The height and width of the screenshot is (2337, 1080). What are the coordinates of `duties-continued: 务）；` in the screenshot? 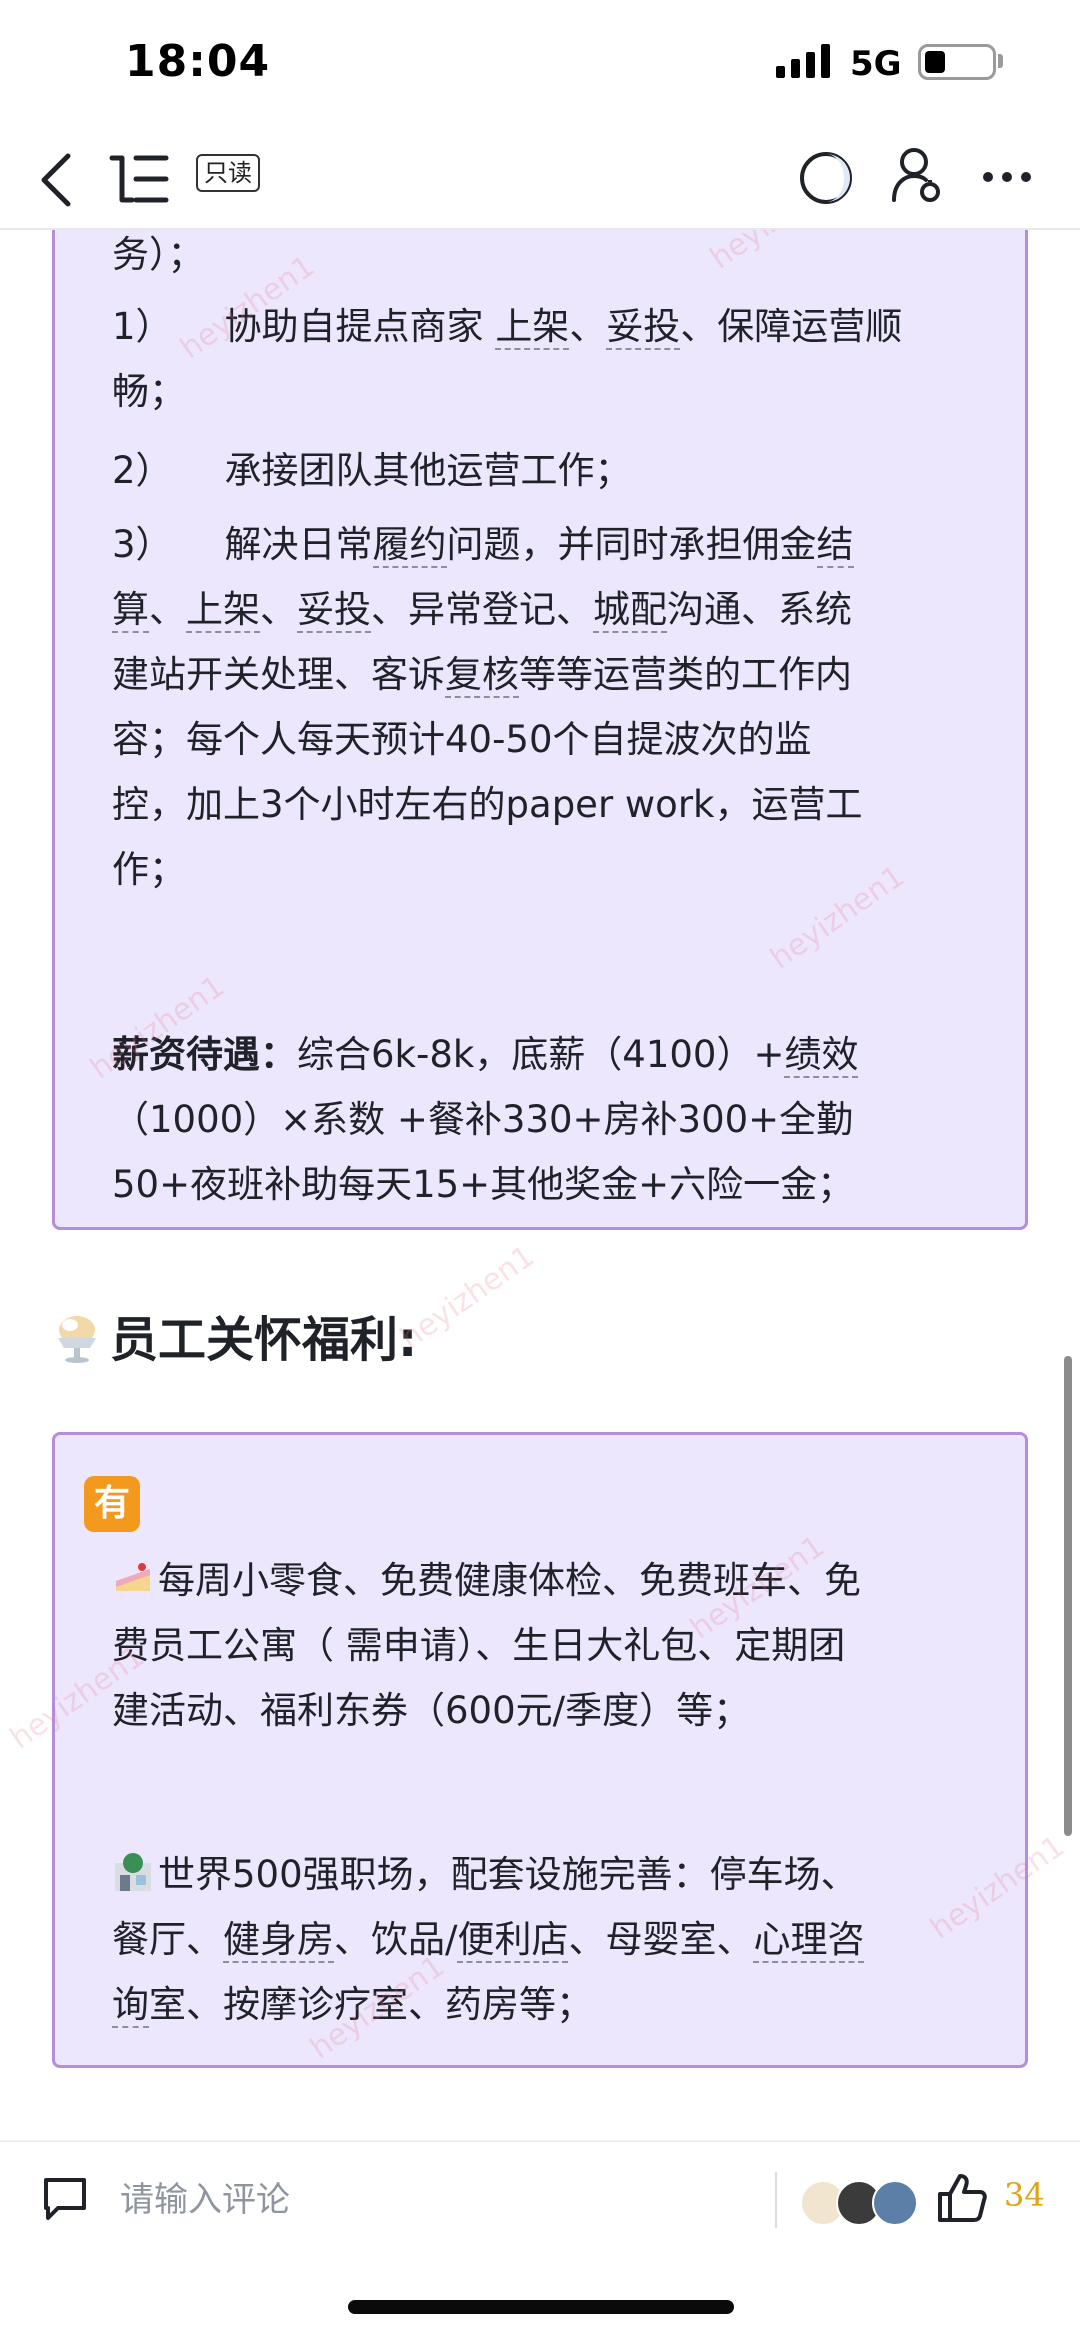 It's located at (158, 254).